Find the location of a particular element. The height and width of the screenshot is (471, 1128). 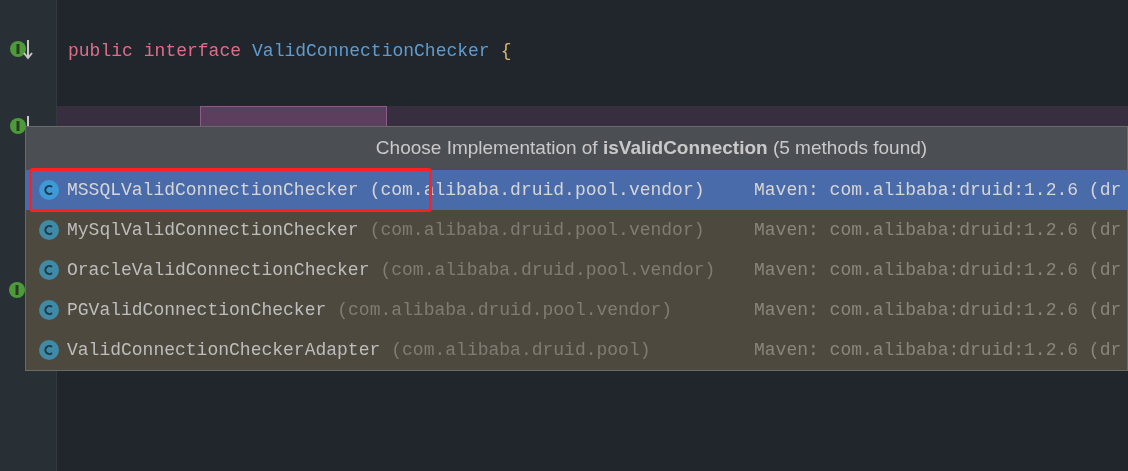

class-name: MSSQLValidConnectionChecker is located at coordinates (213, 190).